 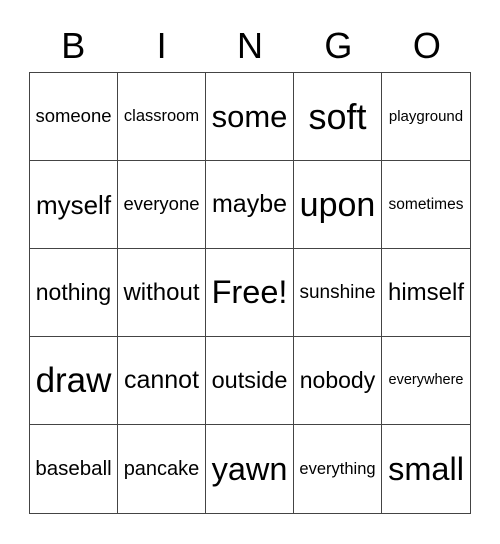 I want to click on bingo-cell: small, so click(x=426, y=469).